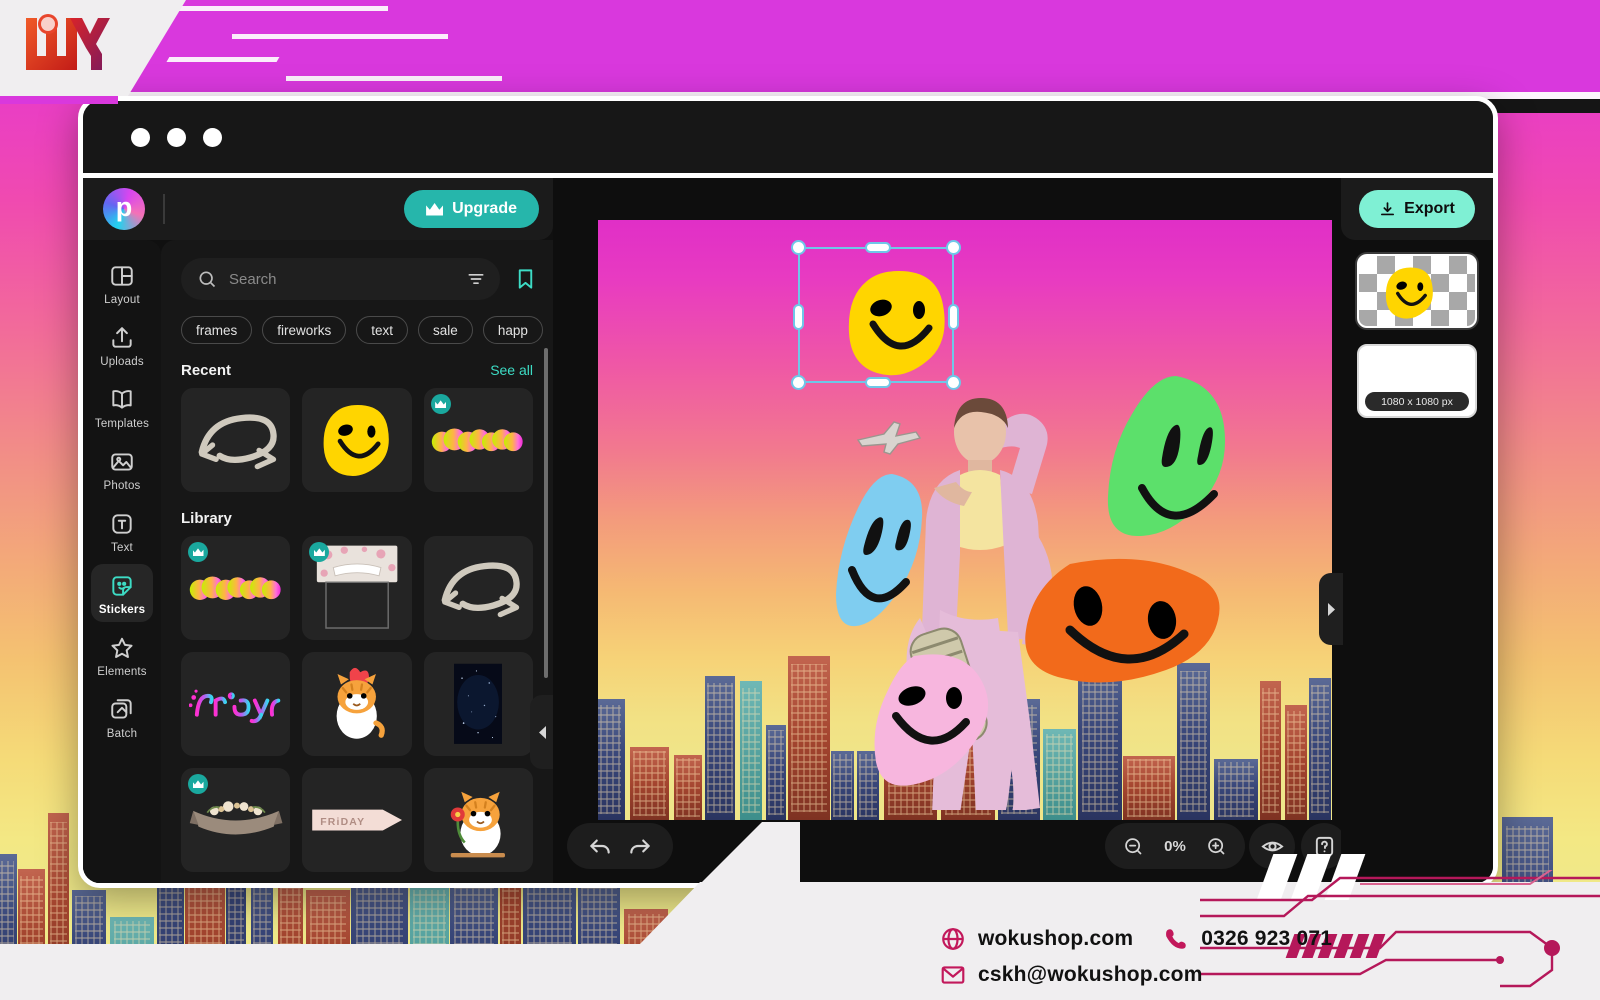  Describe the element at coordinates (478, 704) in the screenshot. I see `night-sky-sticker` at that location.